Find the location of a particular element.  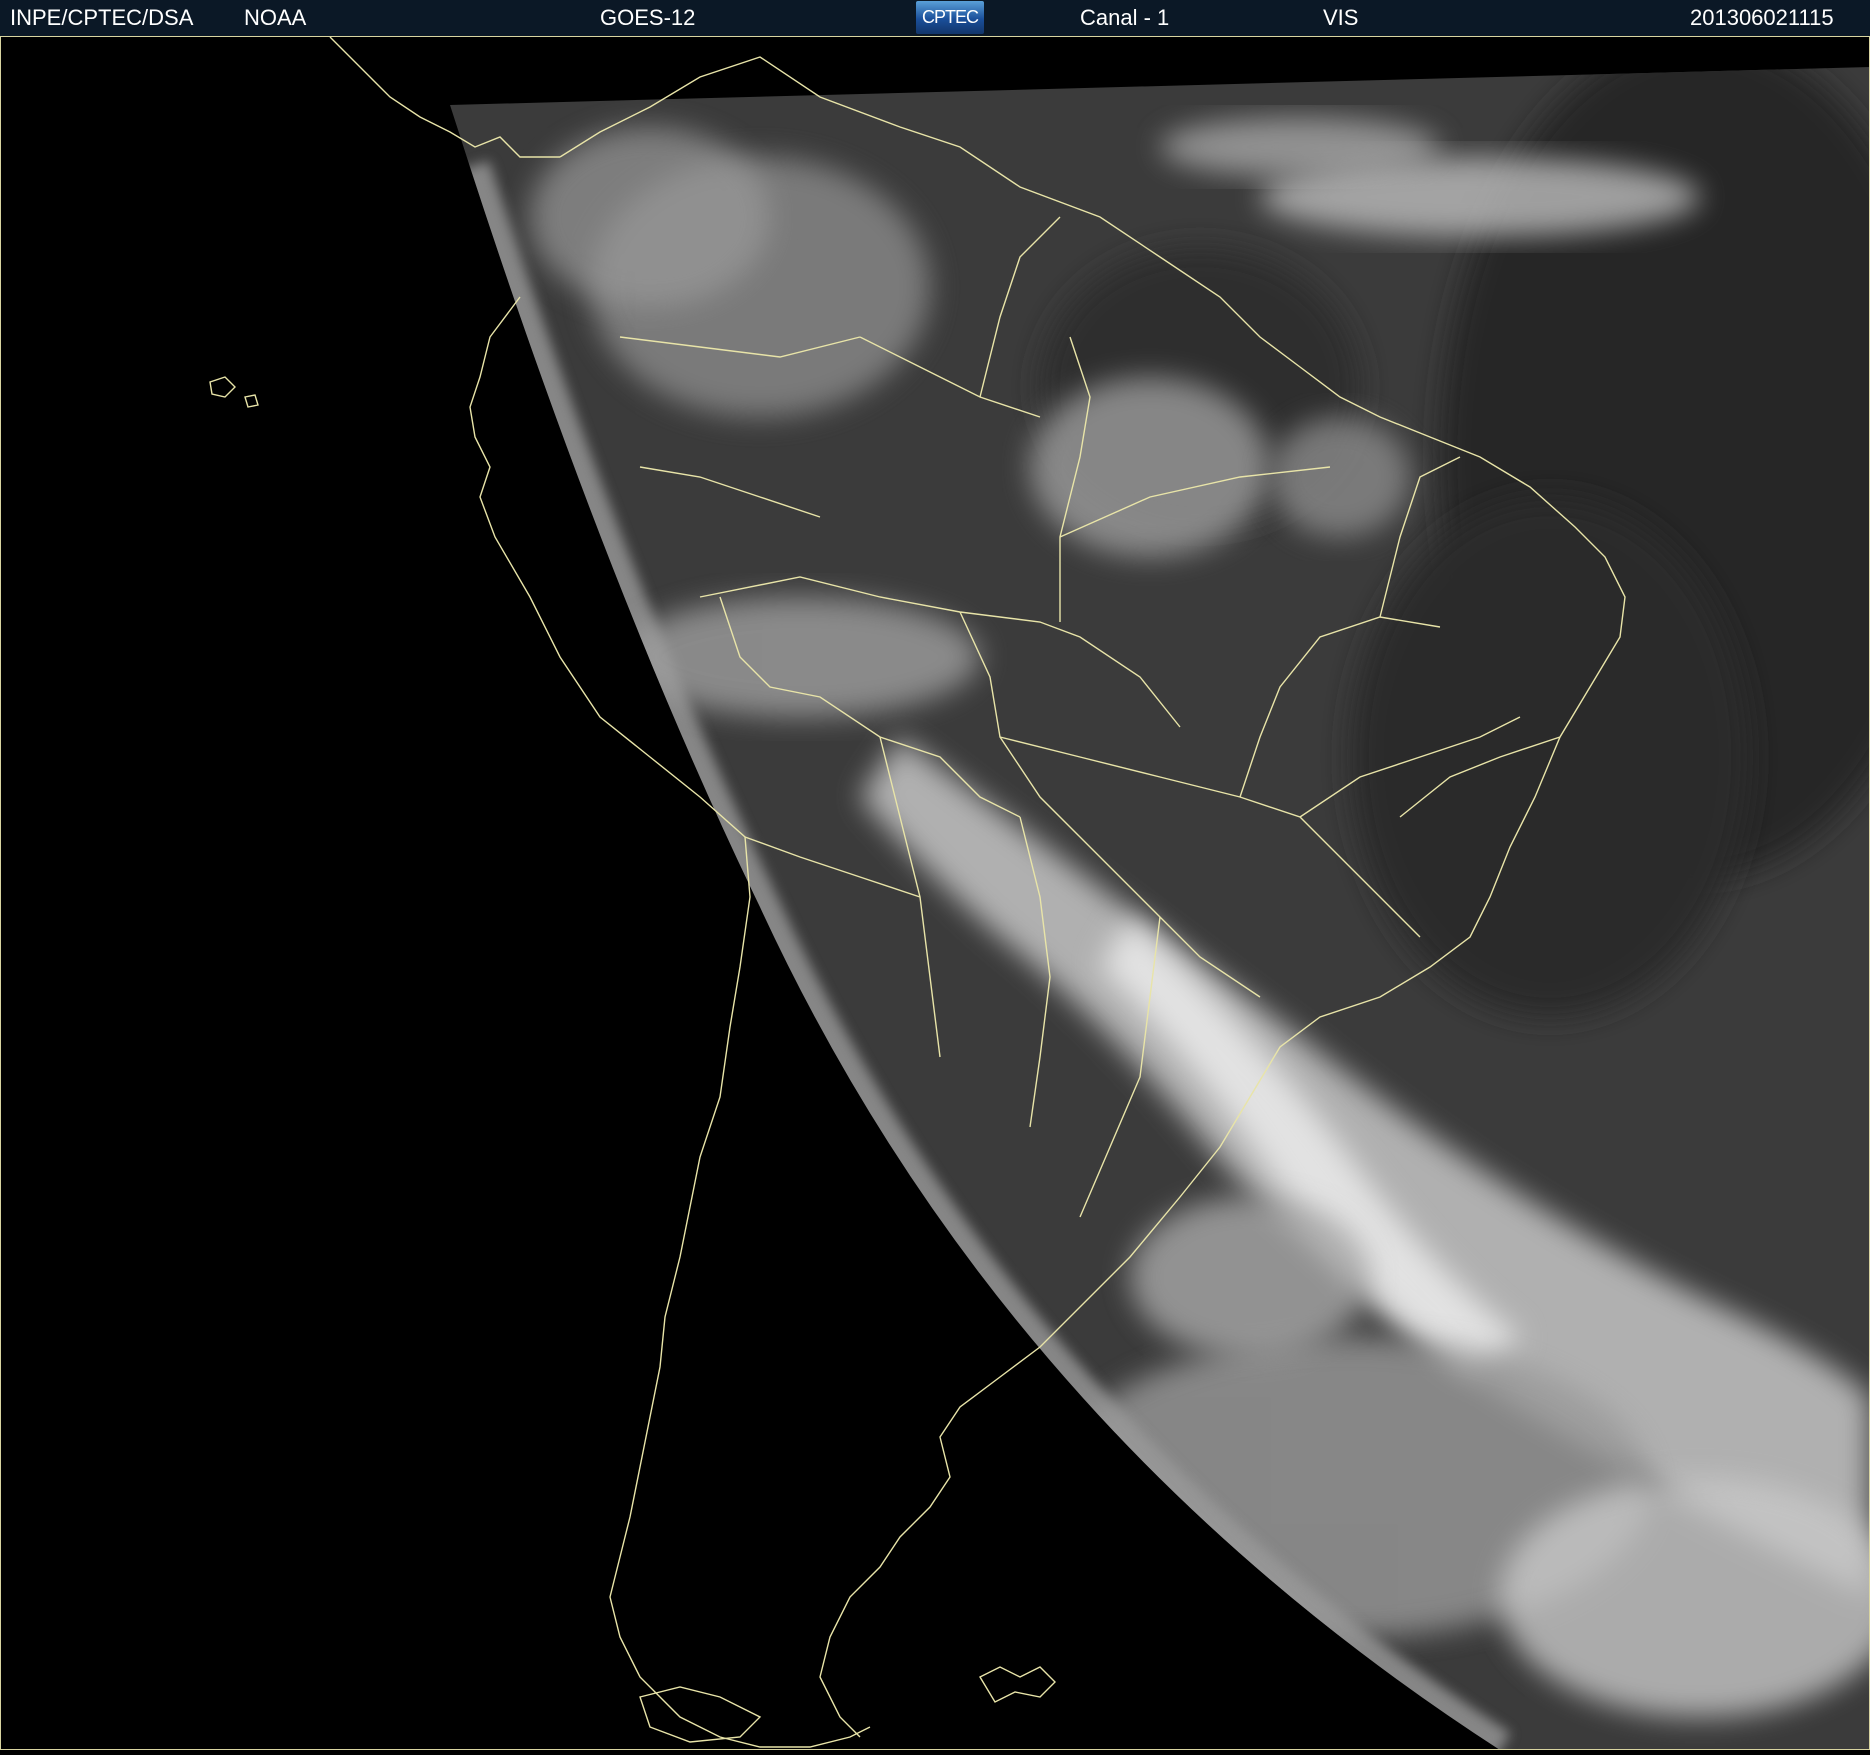

satellite-label: GOES-12 is located at coordinates (648, 17).